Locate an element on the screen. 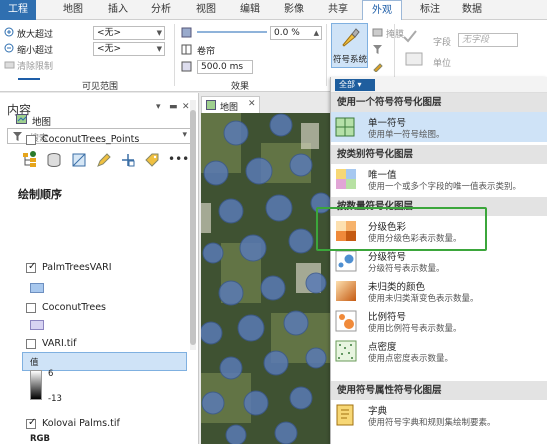  layer-vari-tif: VARI.tif is located at coordinates (59, 343).